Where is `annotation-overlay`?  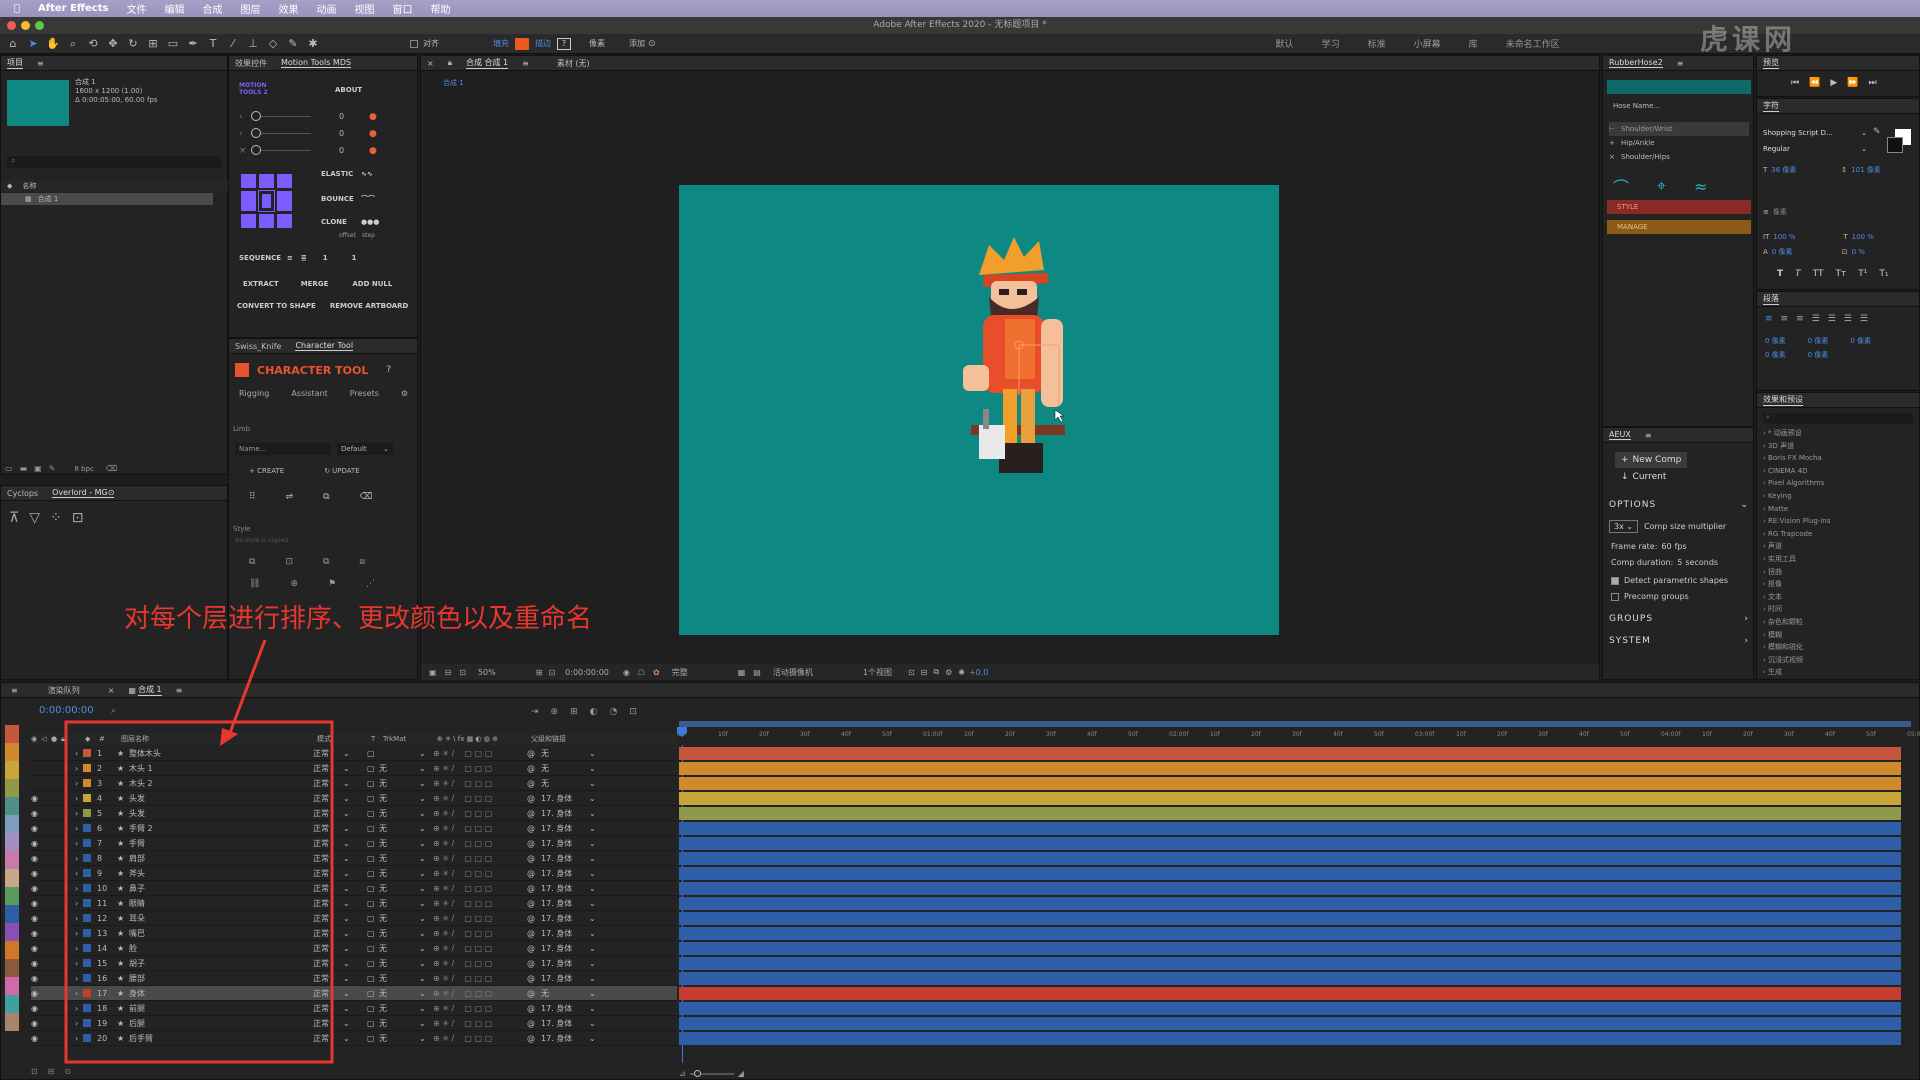 annotation-overlay is located at coordinates (199, 851).